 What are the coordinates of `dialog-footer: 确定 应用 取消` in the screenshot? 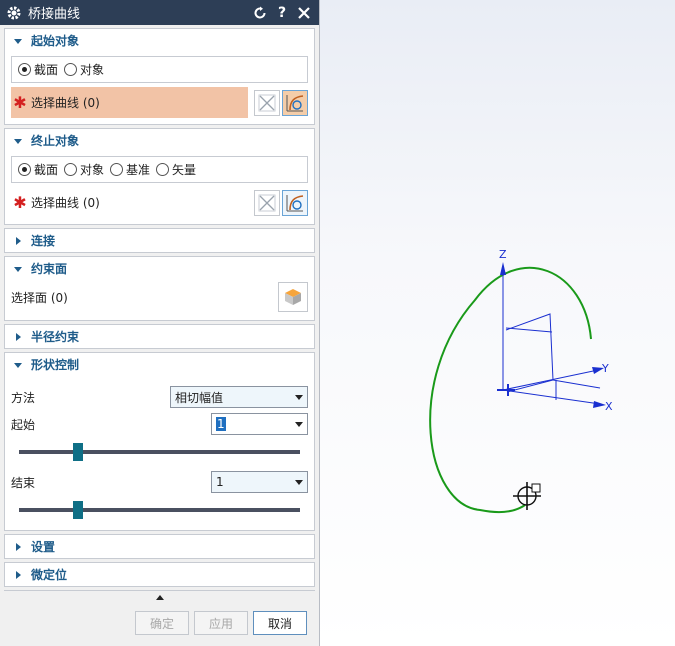 It's located at (159, 612).